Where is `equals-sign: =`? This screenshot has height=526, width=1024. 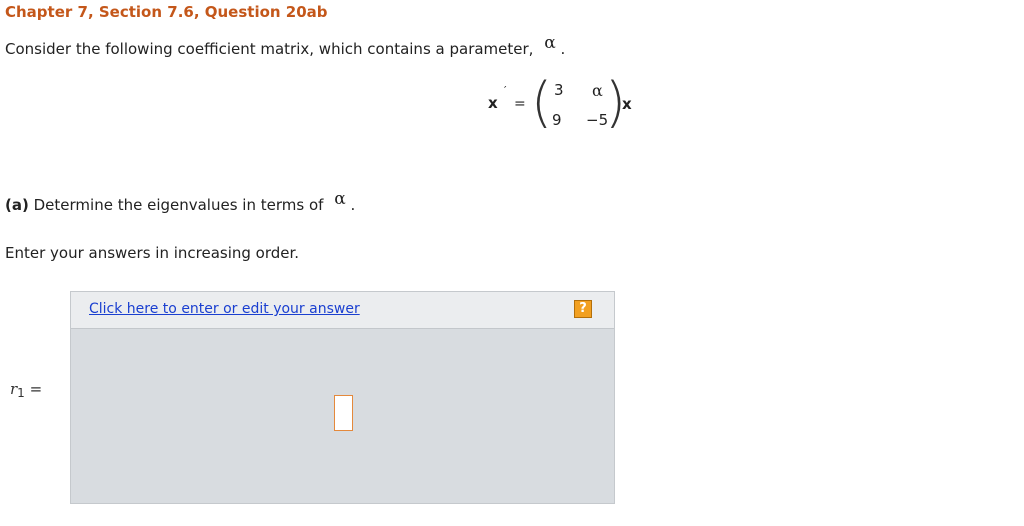 equals-sign: = is located at coordinates (520, 104).